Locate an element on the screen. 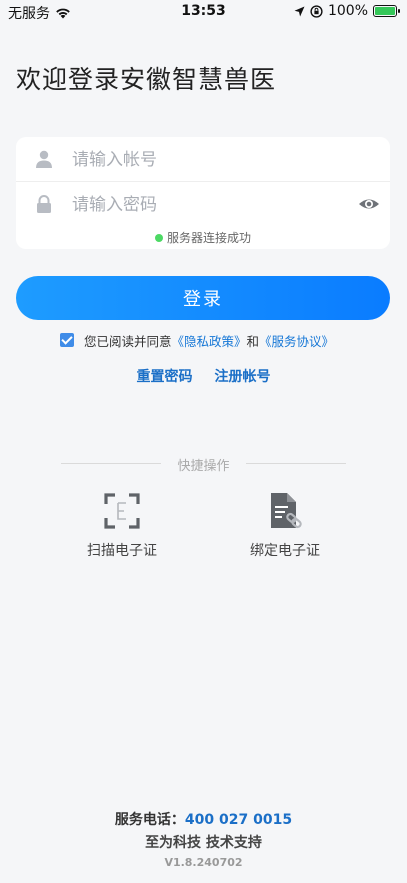  agreement-conjunction: 和 is located at coordinates (253, 341).